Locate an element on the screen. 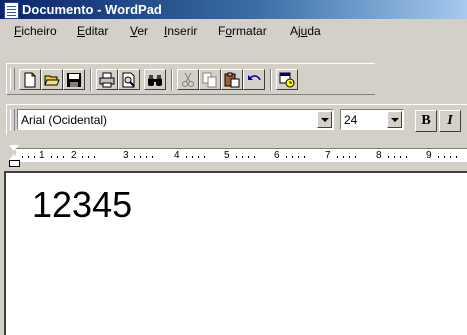 This screenshot has width=467, height=335. paste-icon is located at coordinates (232, 80).